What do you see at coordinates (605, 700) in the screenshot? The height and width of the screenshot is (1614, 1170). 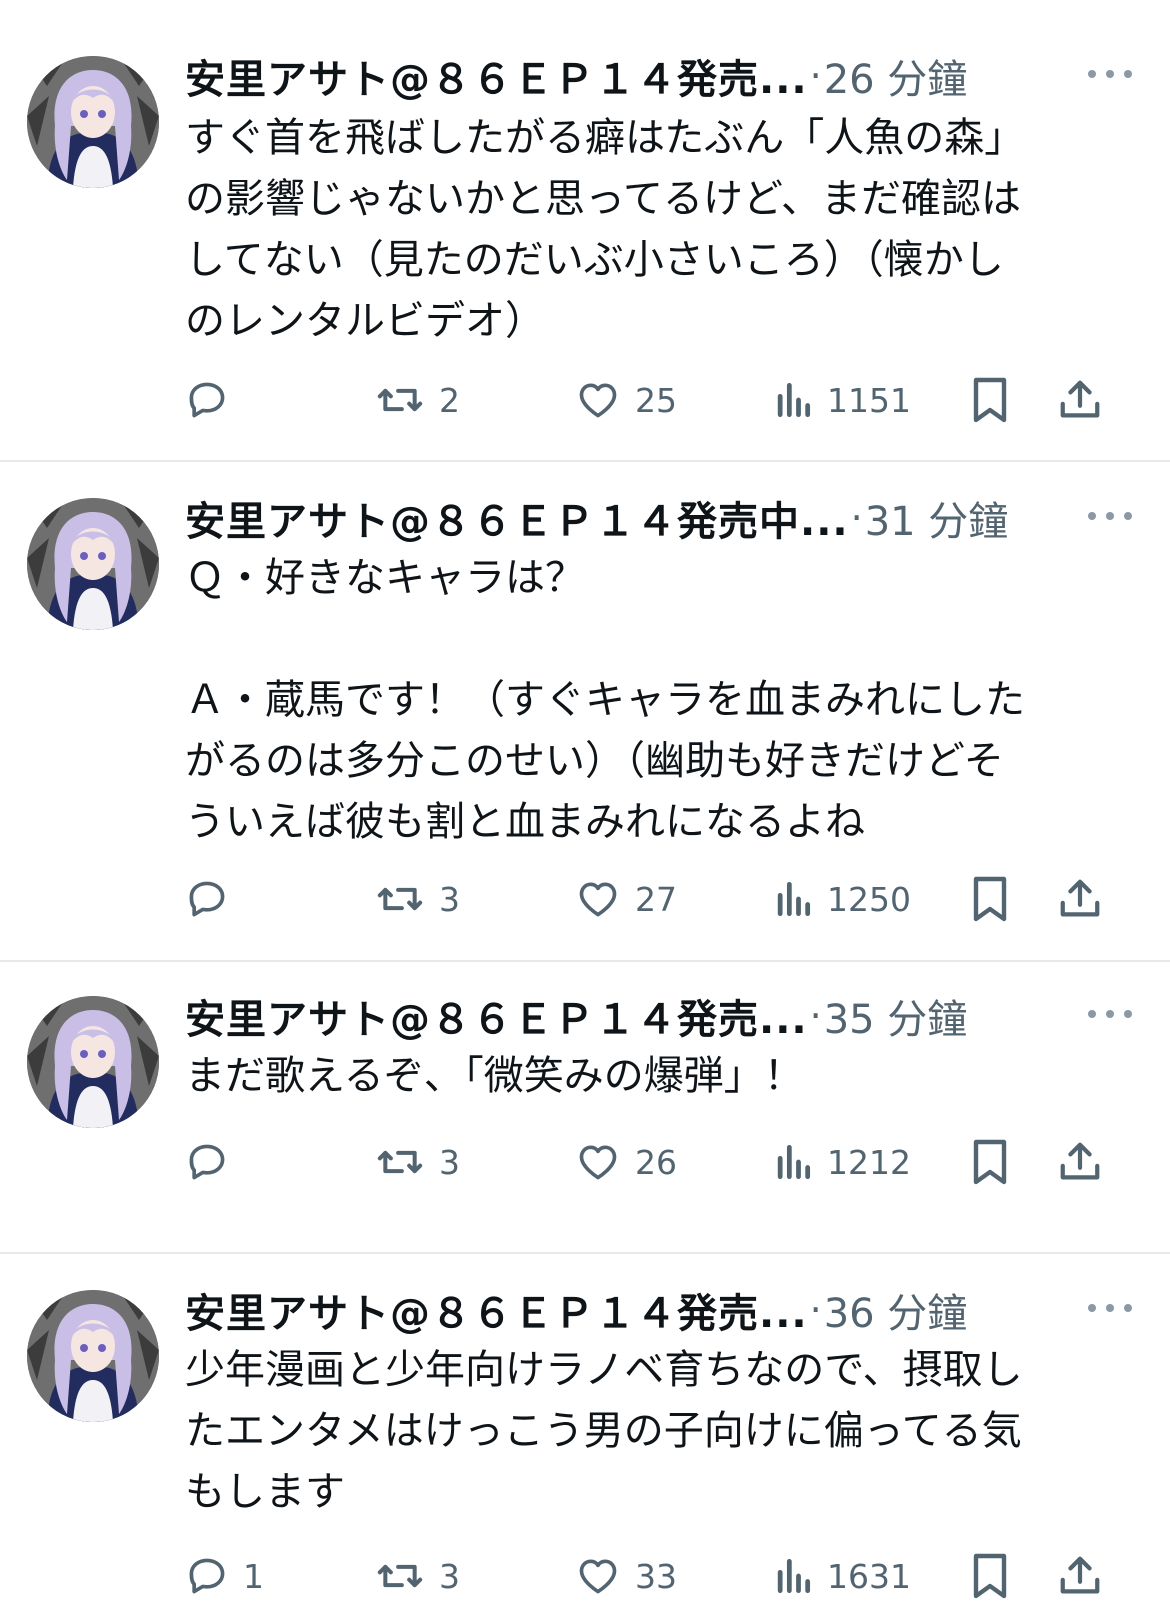 I see `tweet-line: Ａ・蔵馬です！（すぐキャラを血まみれにした` at bounding box center [605, 700].